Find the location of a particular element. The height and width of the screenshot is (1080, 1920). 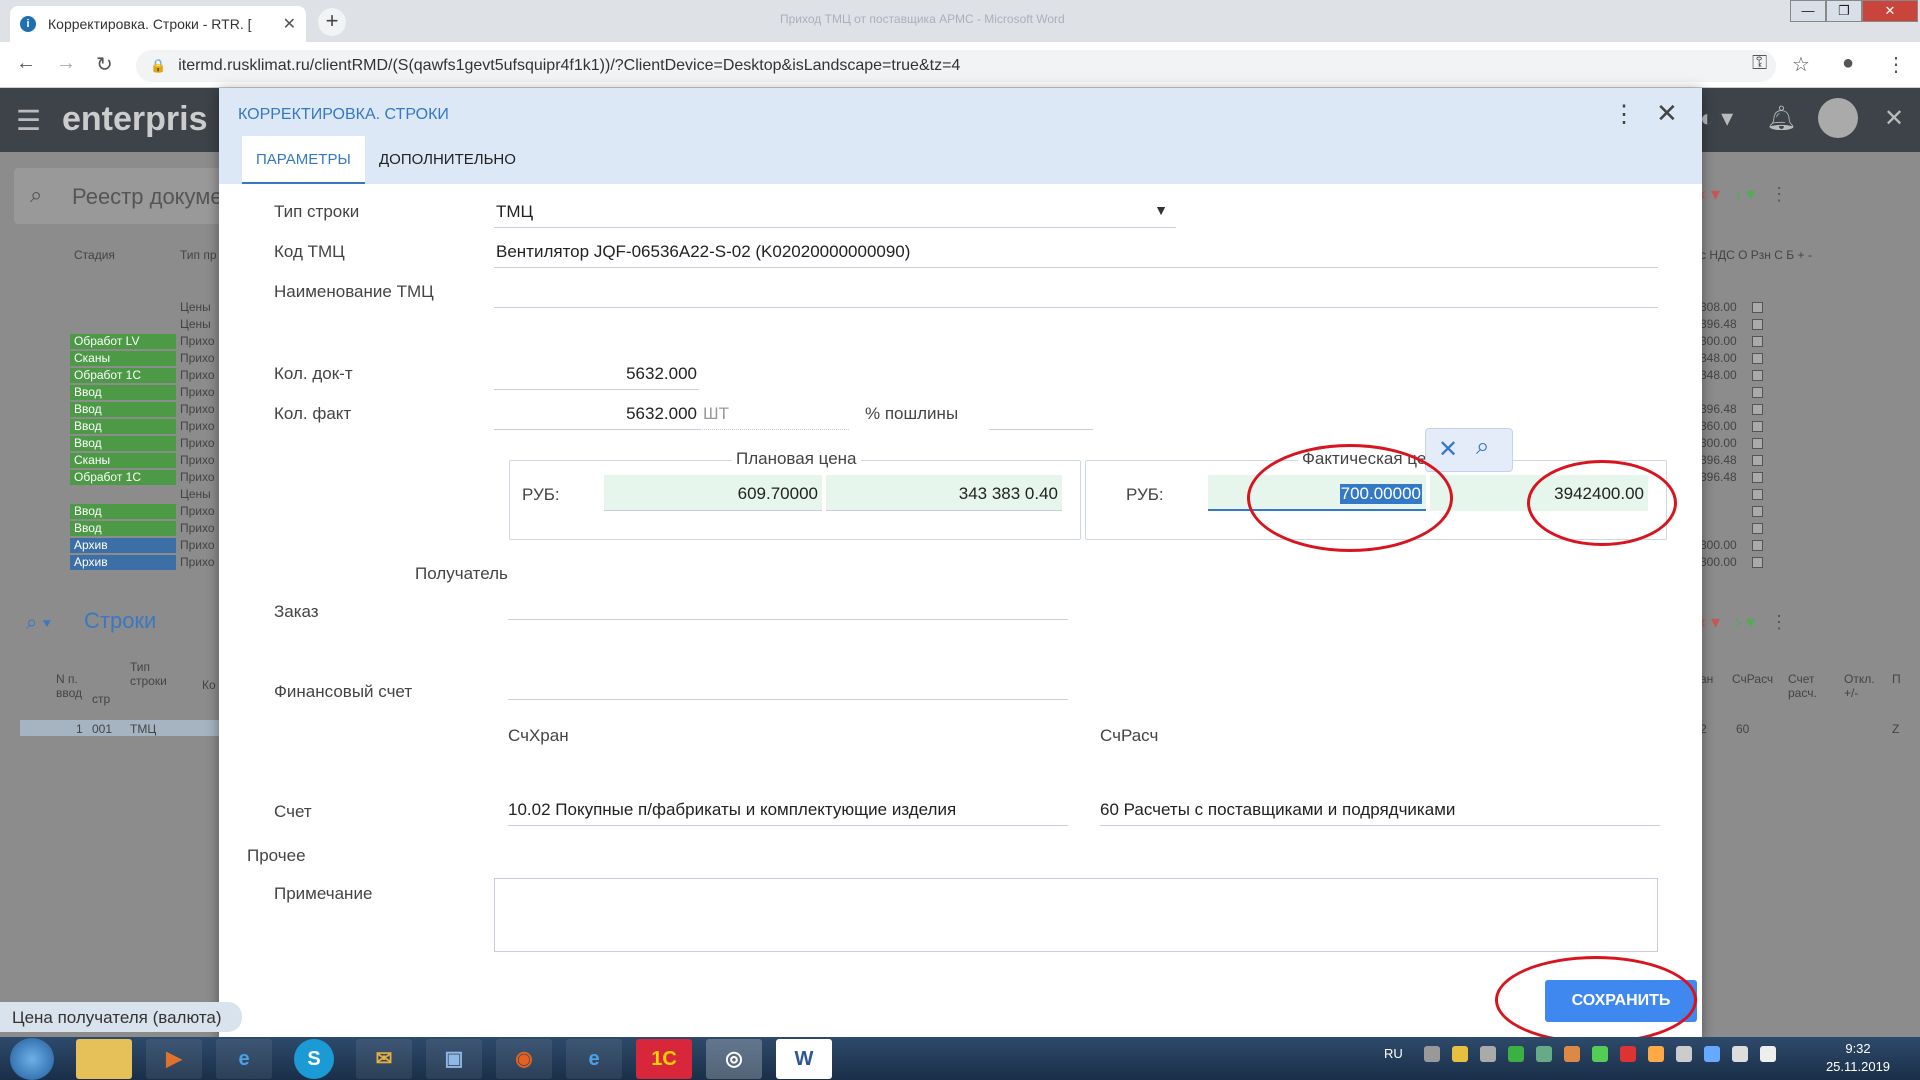

firefox-icon: ◉ is located at coordinates (524, 1059).